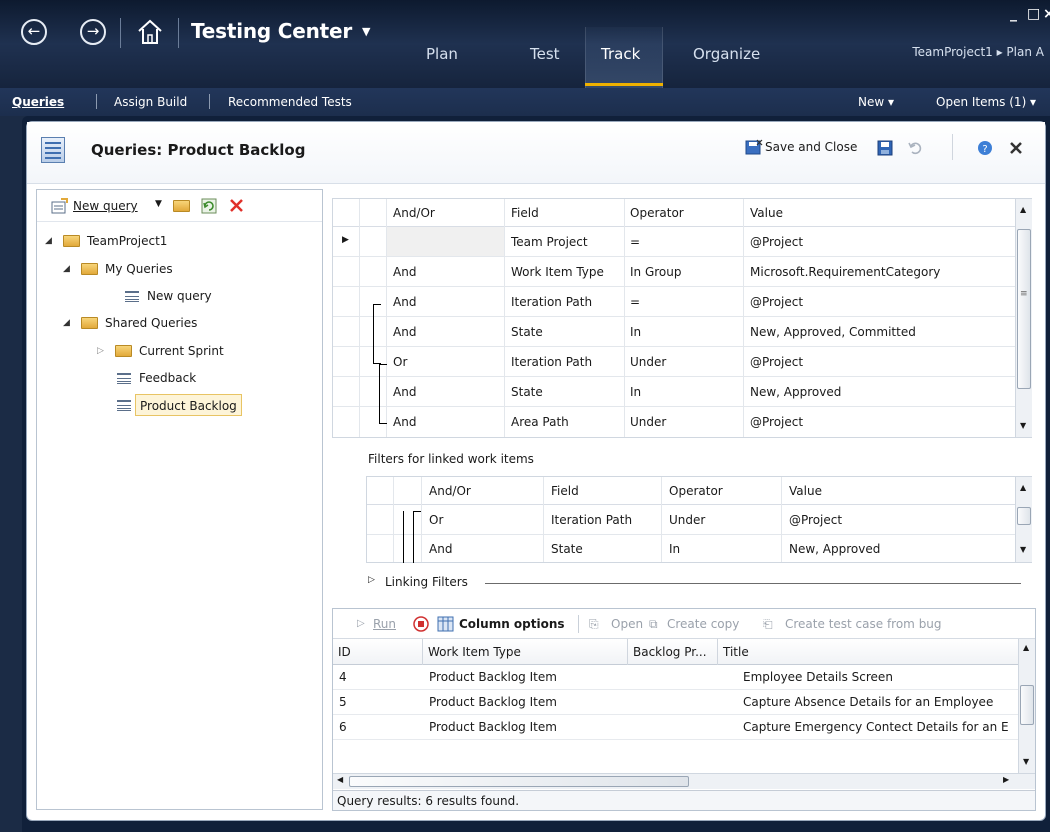 This screenshot has height=832, width=1050. Describe the element at coordinates (1013, 14) in the screenshot. I see `minimize-icon: _` at that location.